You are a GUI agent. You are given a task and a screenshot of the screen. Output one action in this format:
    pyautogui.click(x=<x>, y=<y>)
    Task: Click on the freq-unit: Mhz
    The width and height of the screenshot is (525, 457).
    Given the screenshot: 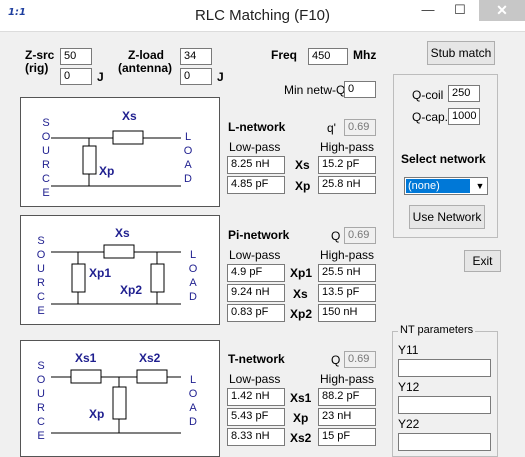 What is the action you would take?
    pyautogui.click(x=365, y=55)
    